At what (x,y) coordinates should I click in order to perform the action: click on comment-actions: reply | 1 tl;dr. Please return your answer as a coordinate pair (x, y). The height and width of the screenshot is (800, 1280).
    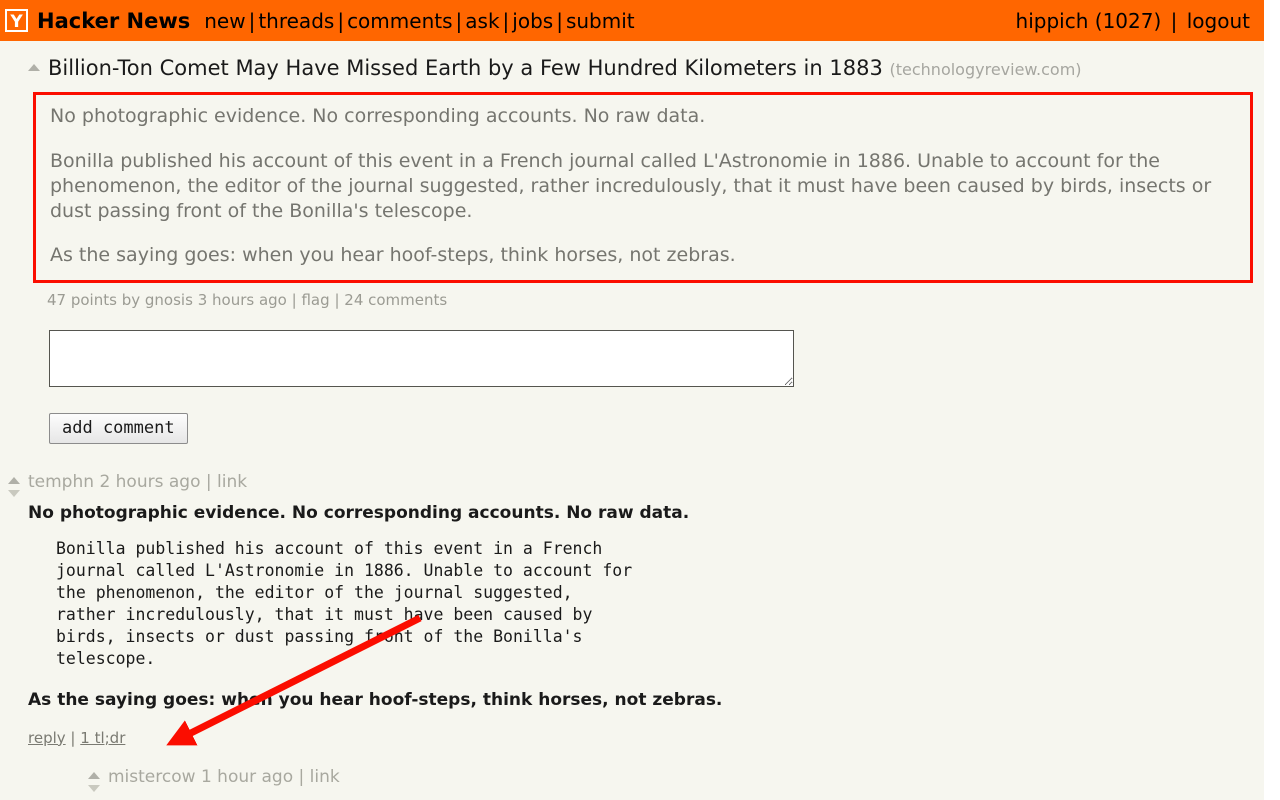
    Looking at the image, I should click on (646, 736).